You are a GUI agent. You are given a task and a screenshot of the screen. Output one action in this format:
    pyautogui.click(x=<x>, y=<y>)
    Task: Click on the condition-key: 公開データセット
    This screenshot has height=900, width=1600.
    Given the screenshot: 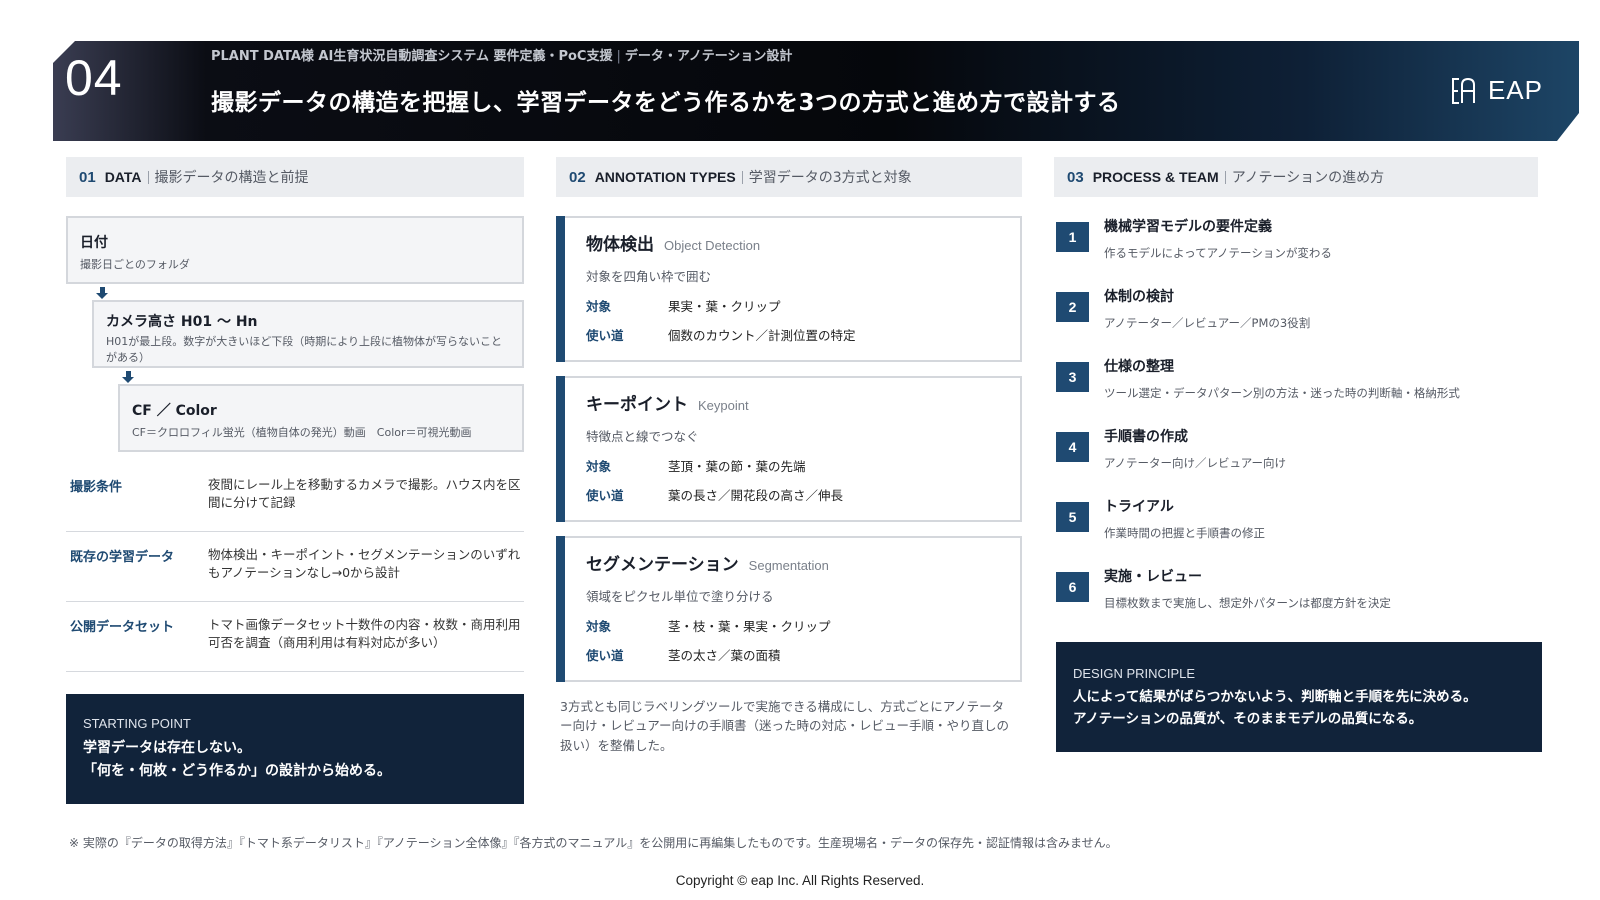 What is the action you would take?
    pyautogui.click(x=122, y=627)
    